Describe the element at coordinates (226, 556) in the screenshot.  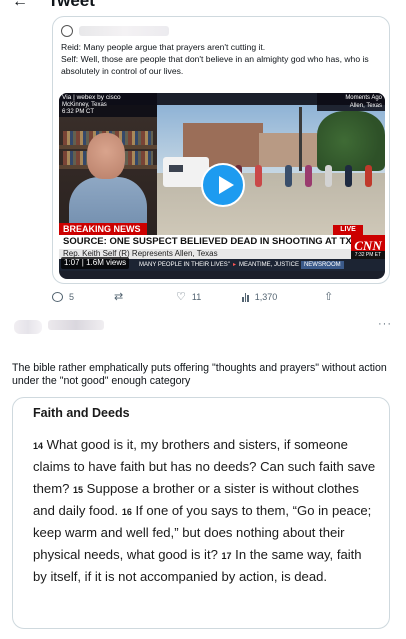
I see `verse-number: 17` at that location.